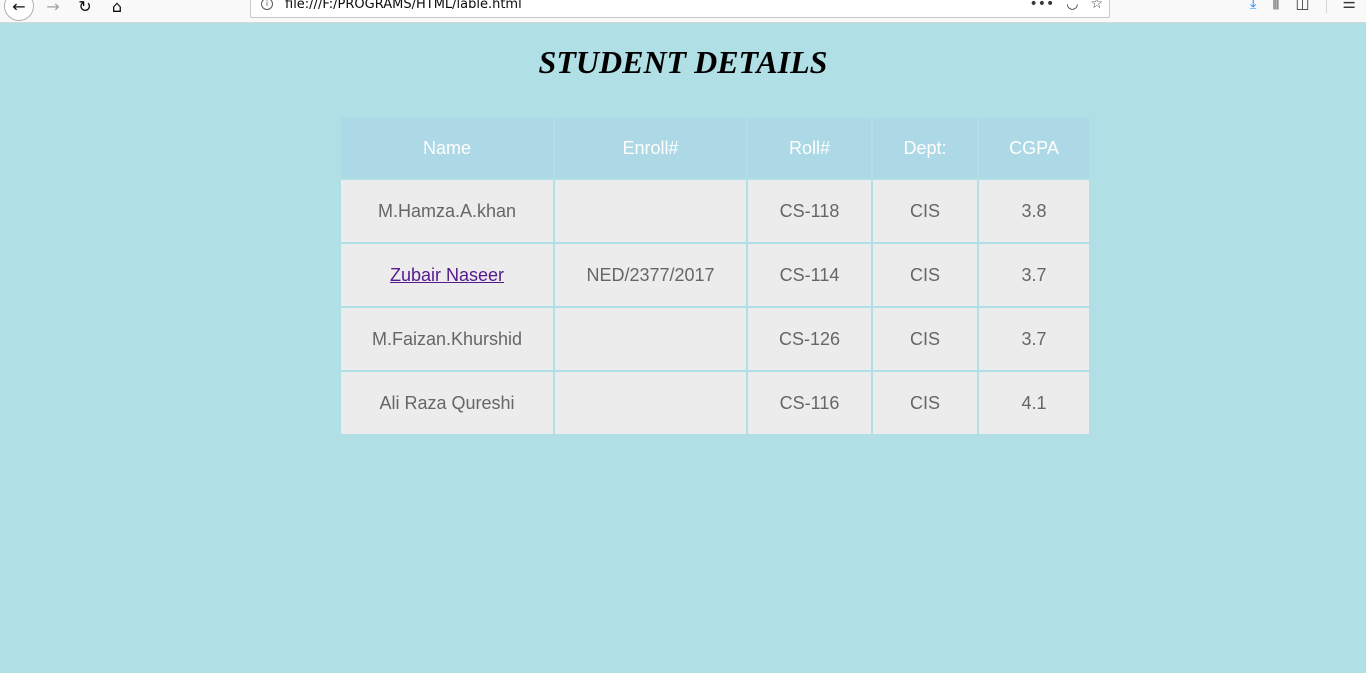 The width and height of the screenshot is (1366, 673). What do you see at coordinates (117, 10) in the screenshot?
I see `home-icon: ⌂` at bounding box center [117, 10].